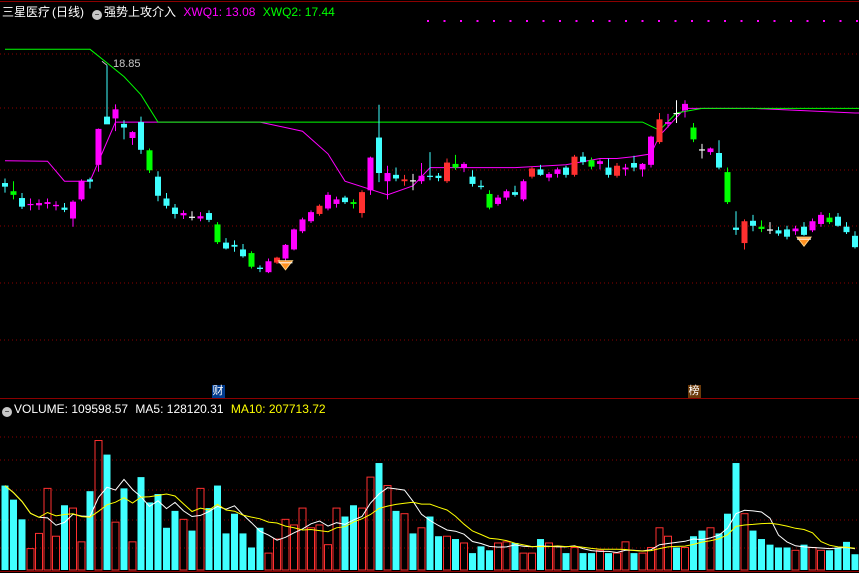 The height and width of the screenshot is (573, 859). Describe the element at coordinates (26, 12) in the screenshot. I see `stock-title: 三星医疗` at that location.